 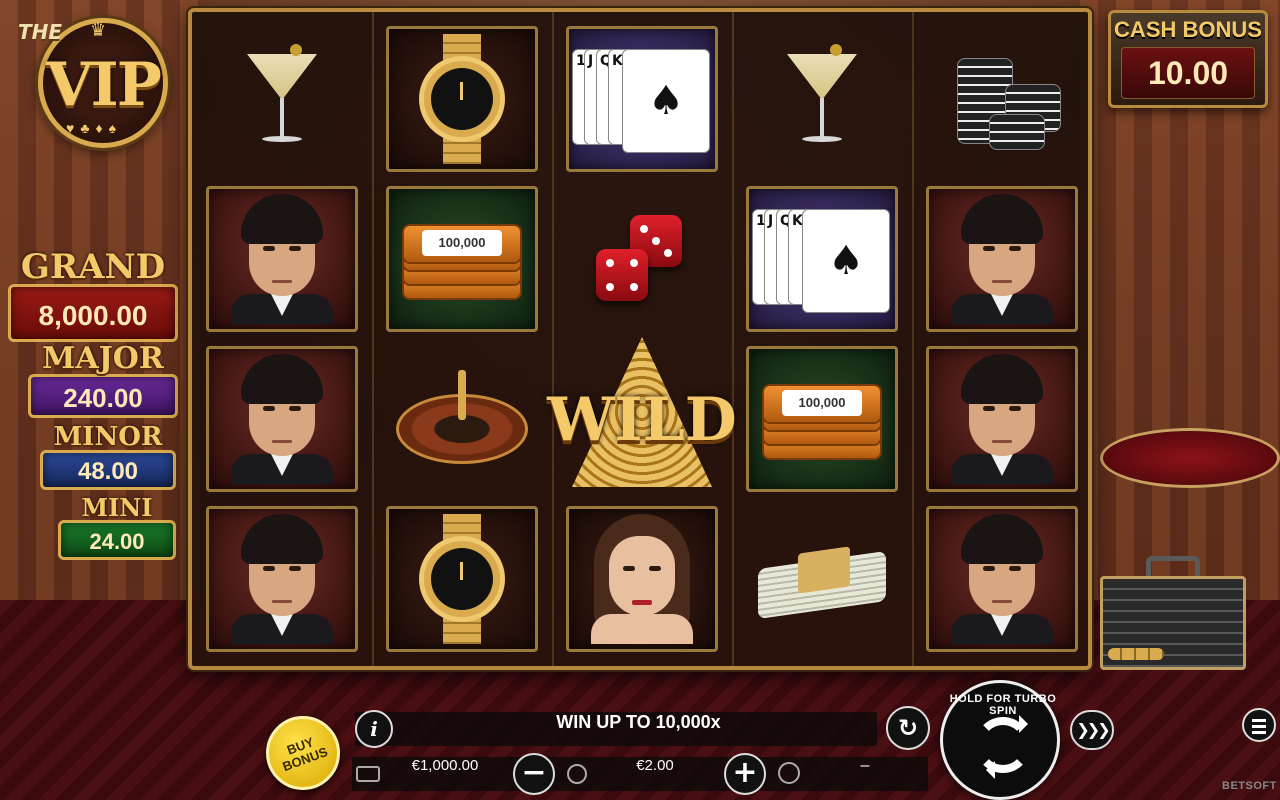 I want to click on spin-button: HOLD FOR TURBO SPIN, so click(x=1000, y=740).